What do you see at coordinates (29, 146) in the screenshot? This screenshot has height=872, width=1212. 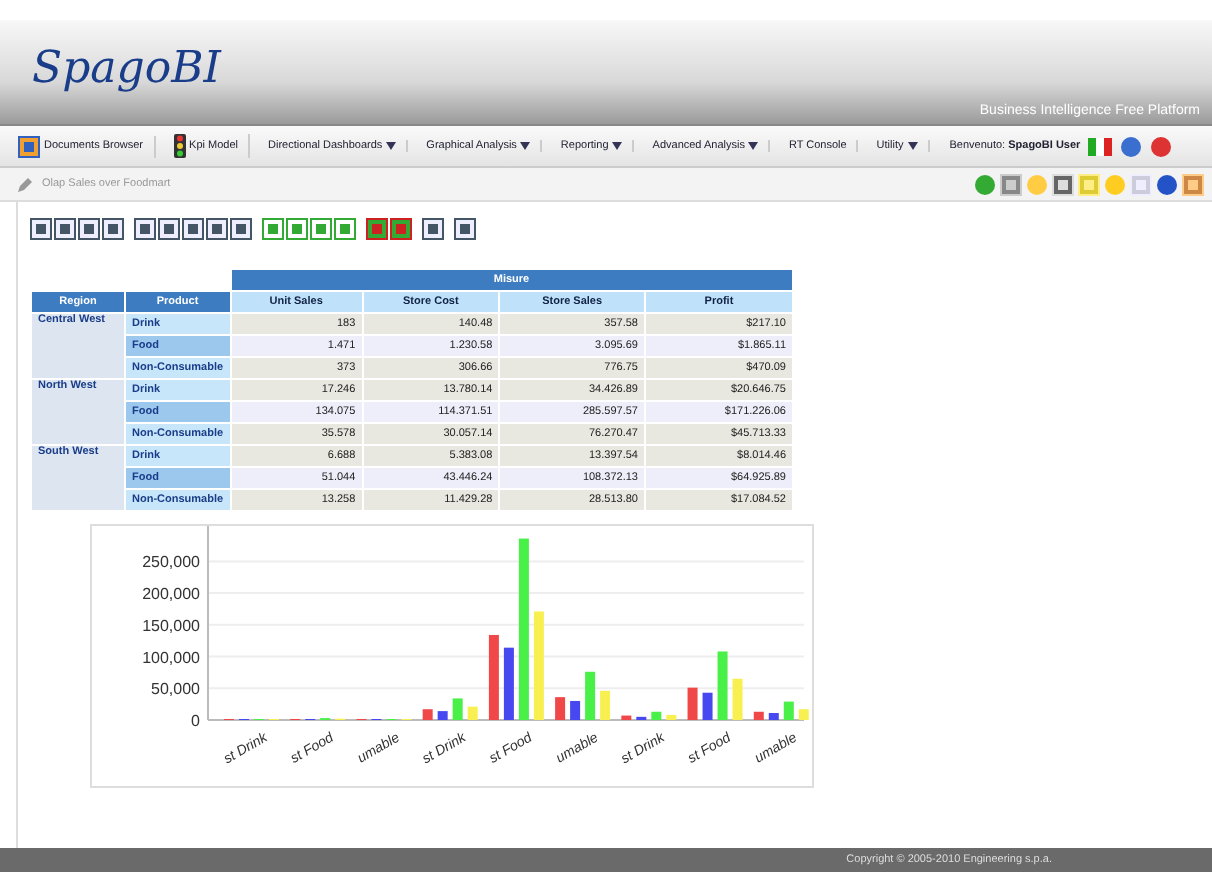 I see `folders-icon` at bounding box center [29, 146].